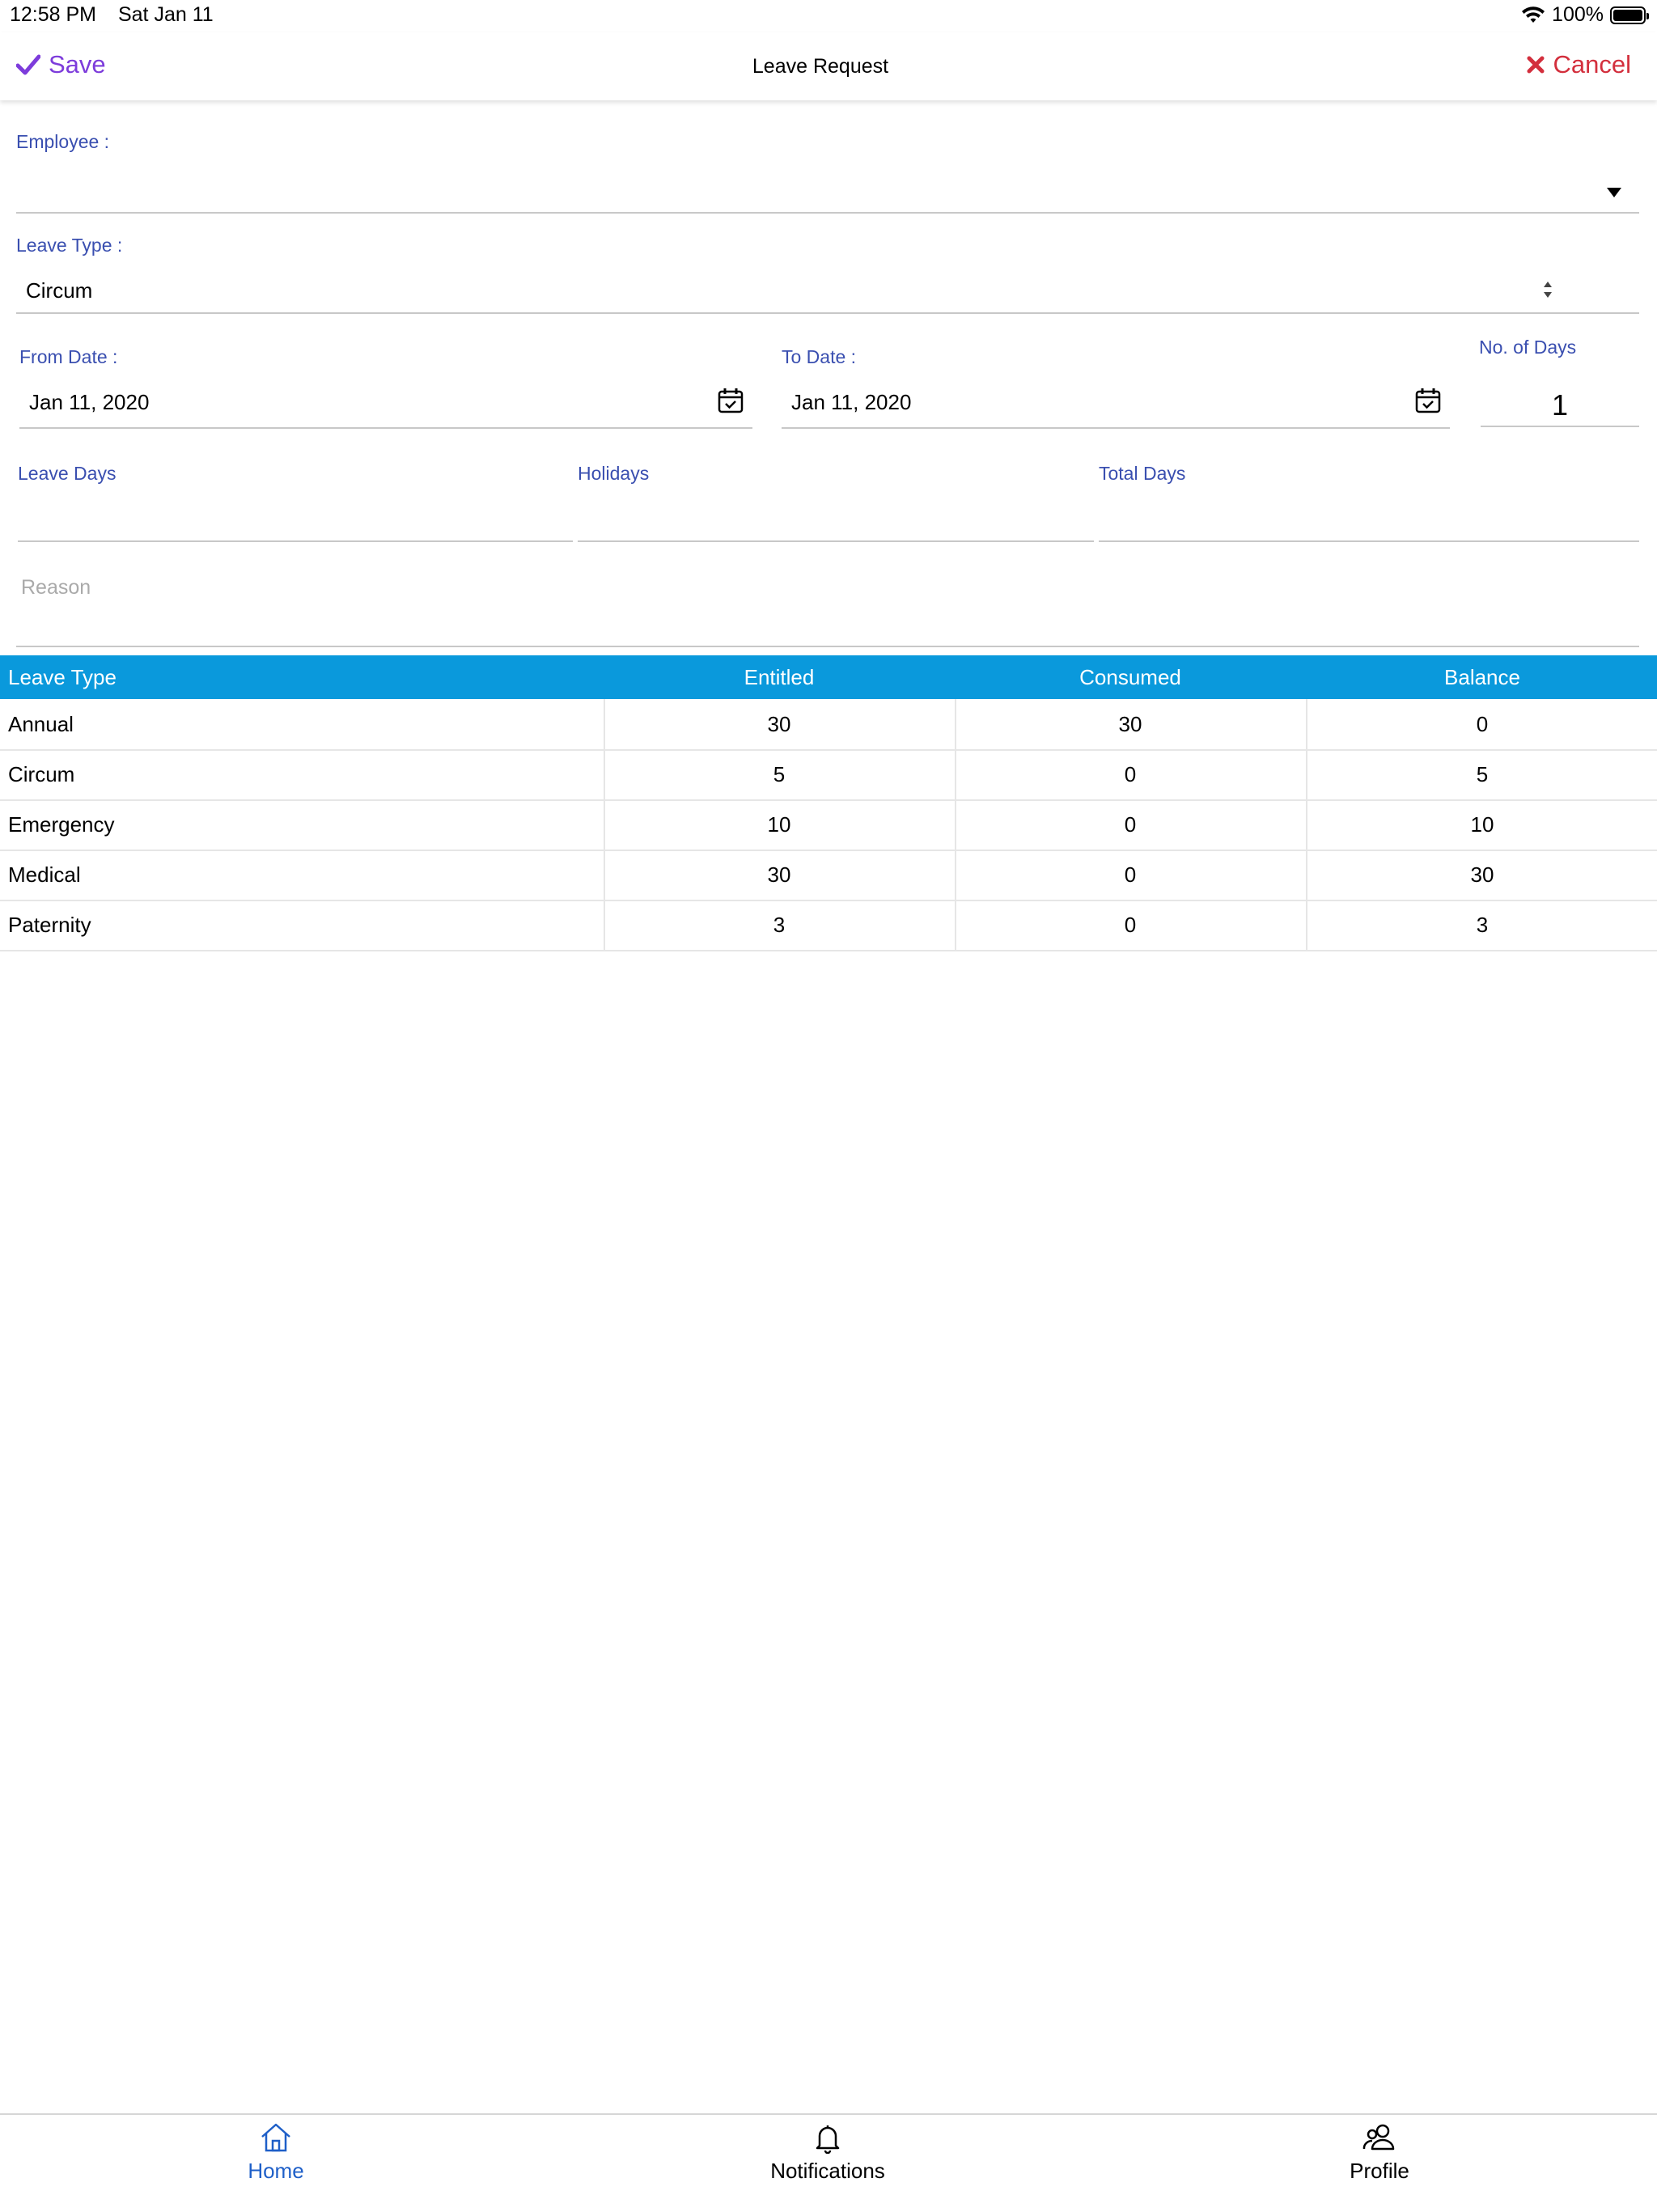 This screenshot has height=2212, width=1657. Describe the element at coordinates (63, 141) in the screenshot. I see `employee-label: Employee :` at that location.